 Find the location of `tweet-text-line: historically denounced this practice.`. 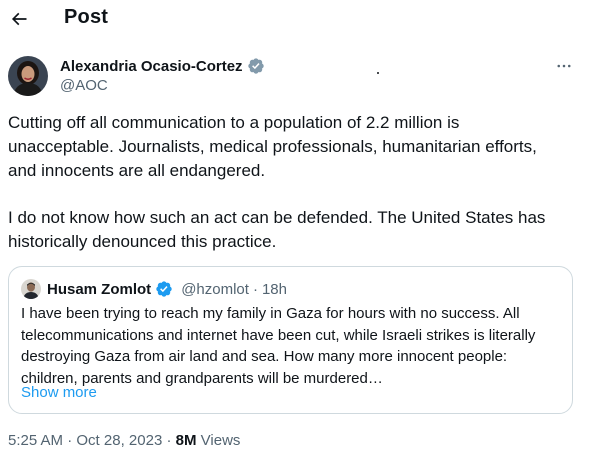

tweet-text-line: historically denounced this practice. is located at coordinates (142, 241).